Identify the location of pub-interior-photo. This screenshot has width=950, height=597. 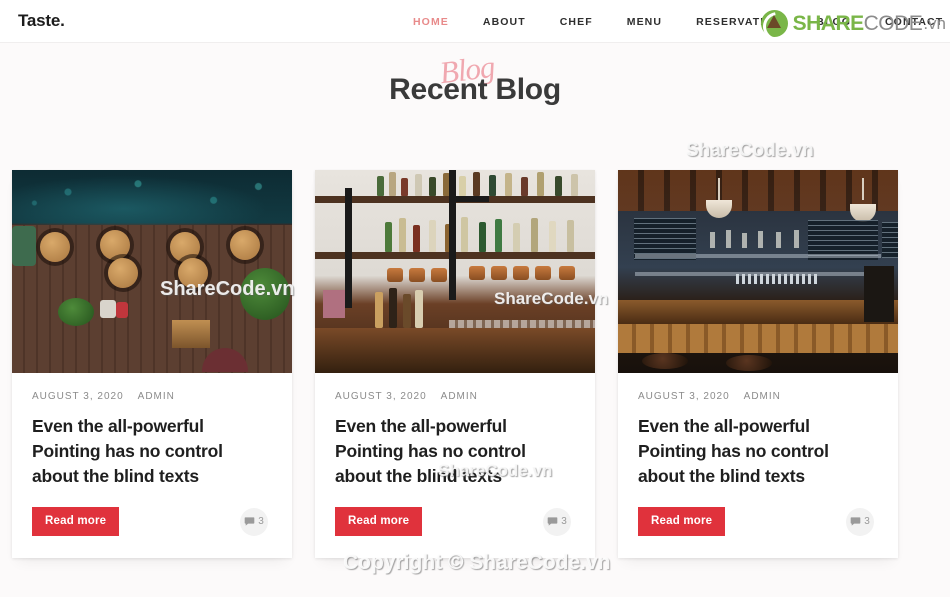
(758, 271).